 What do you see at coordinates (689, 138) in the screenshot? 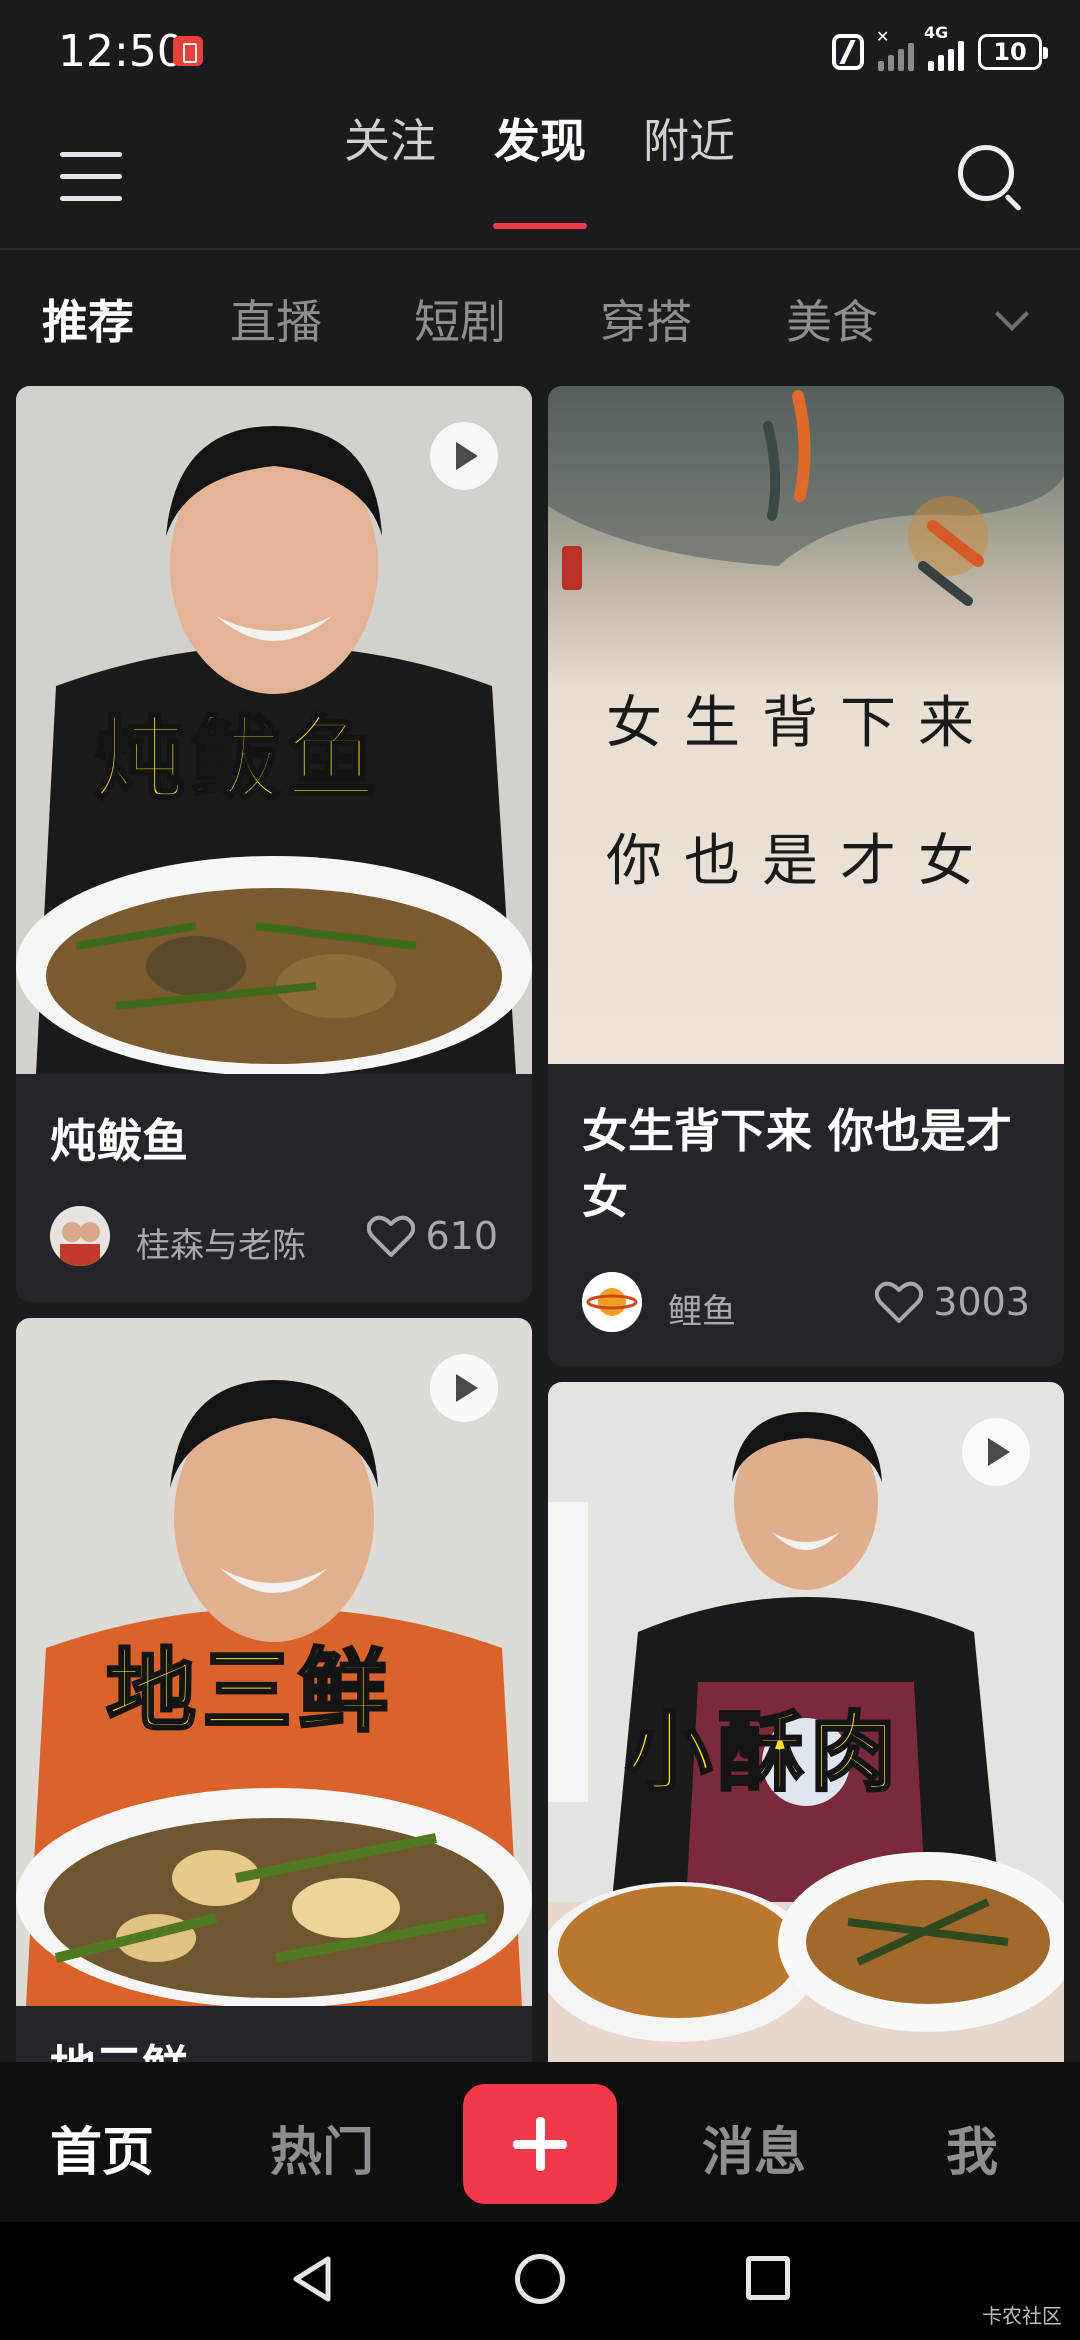
I see `tab-nearby: 附近` at bounding box center [689, 138].